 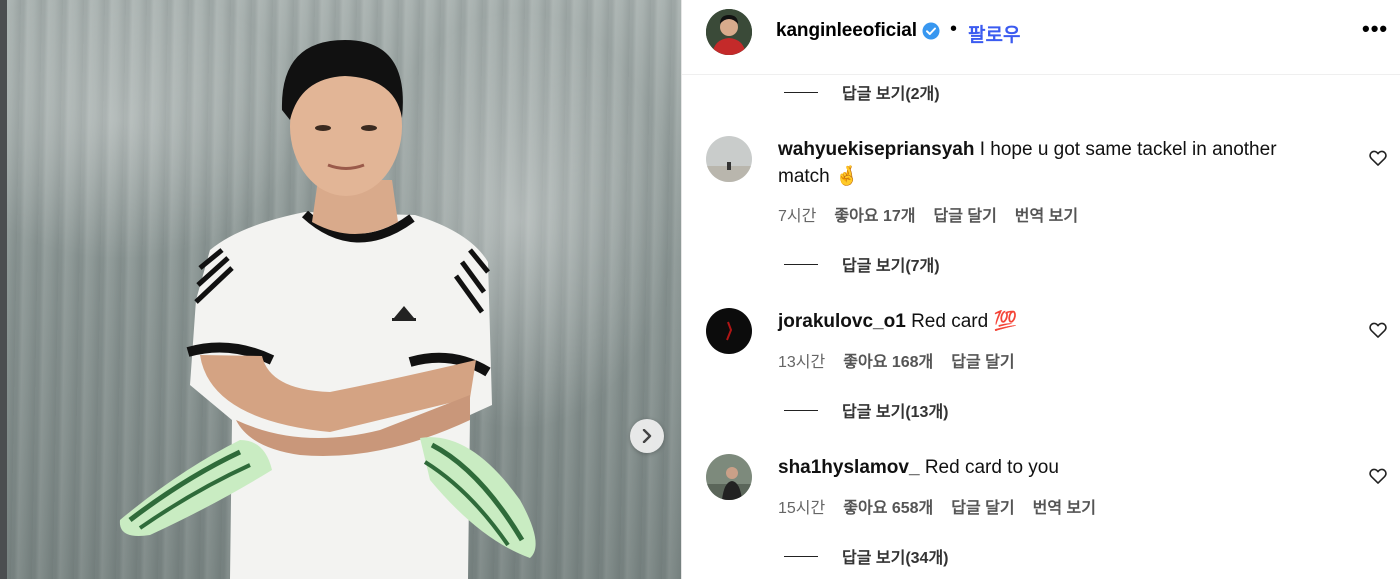 I want to click on verified-badge-icon, so click(x=931, y=31).